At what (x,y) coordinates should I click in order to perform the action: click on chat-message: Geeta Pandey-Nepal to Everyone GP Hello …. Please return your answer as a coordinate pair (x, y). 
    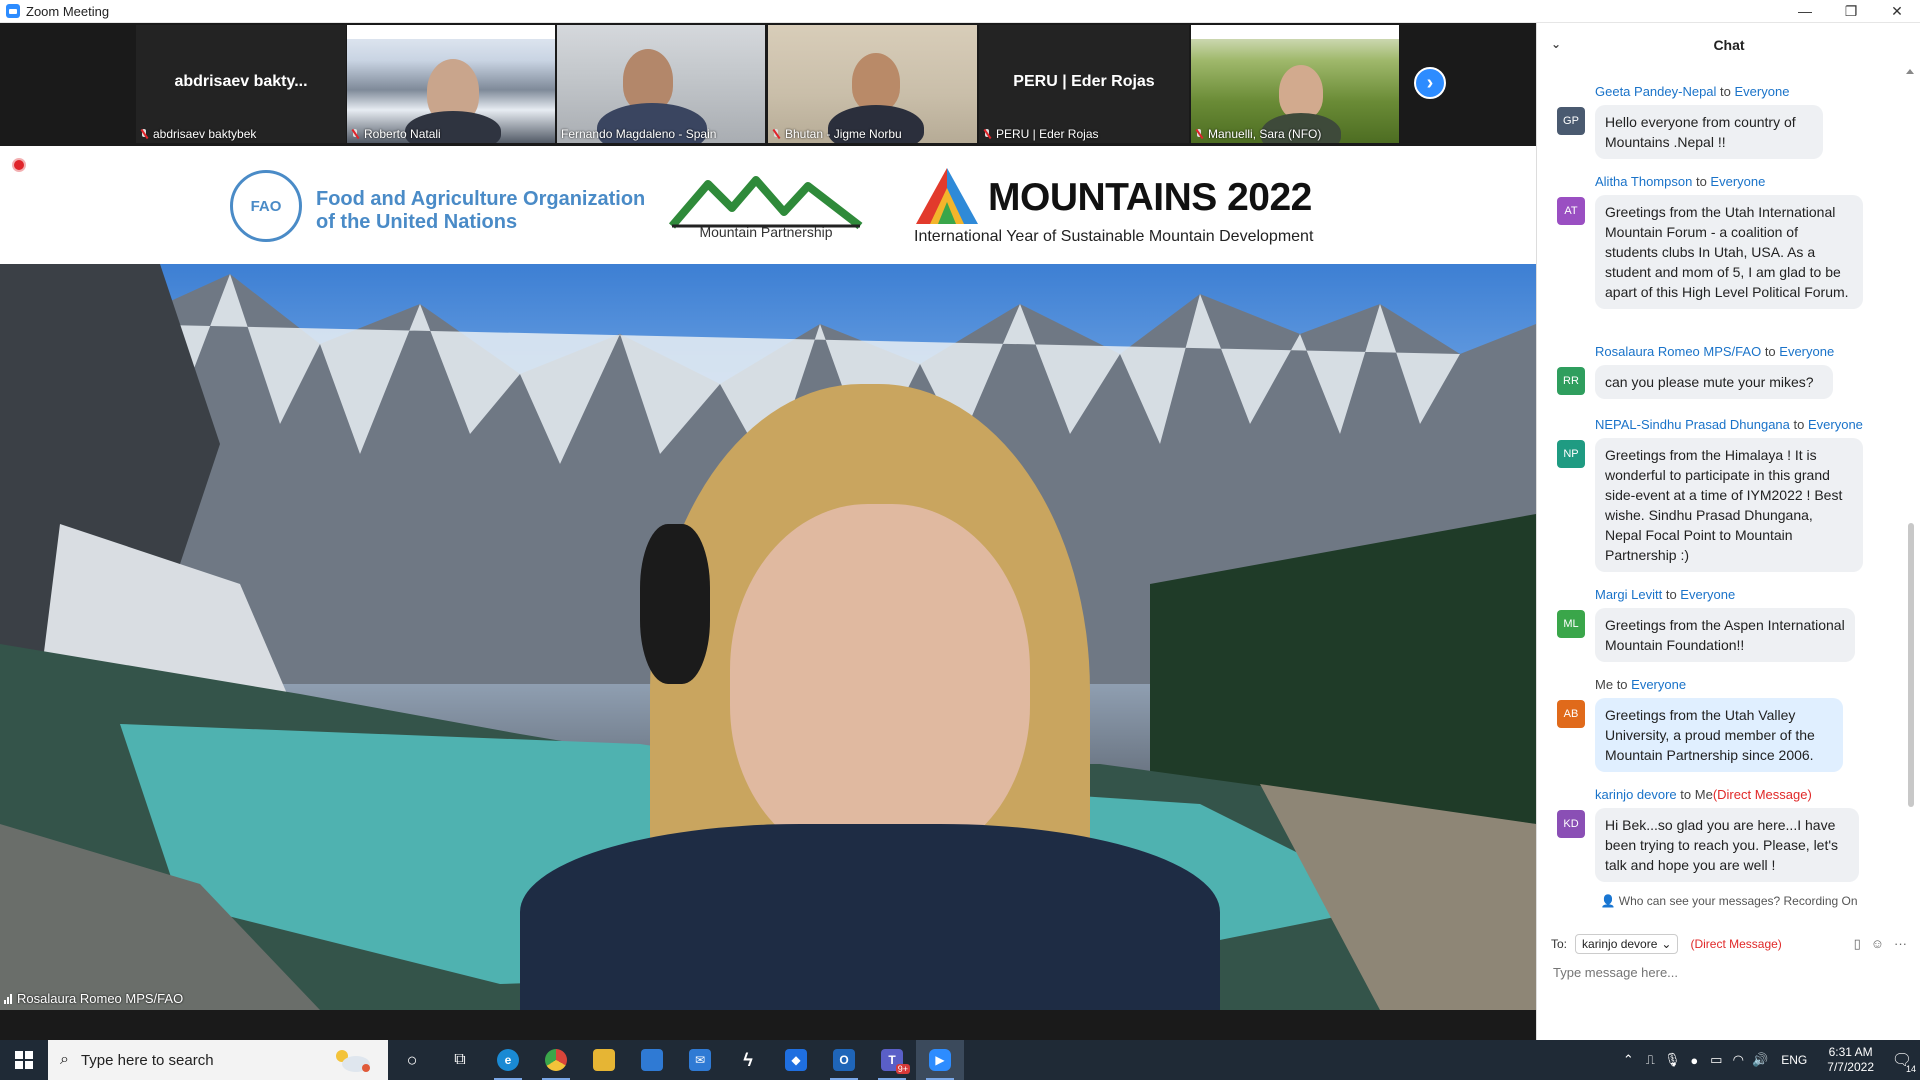
    Looking at the image, I should click on (1728, 128).